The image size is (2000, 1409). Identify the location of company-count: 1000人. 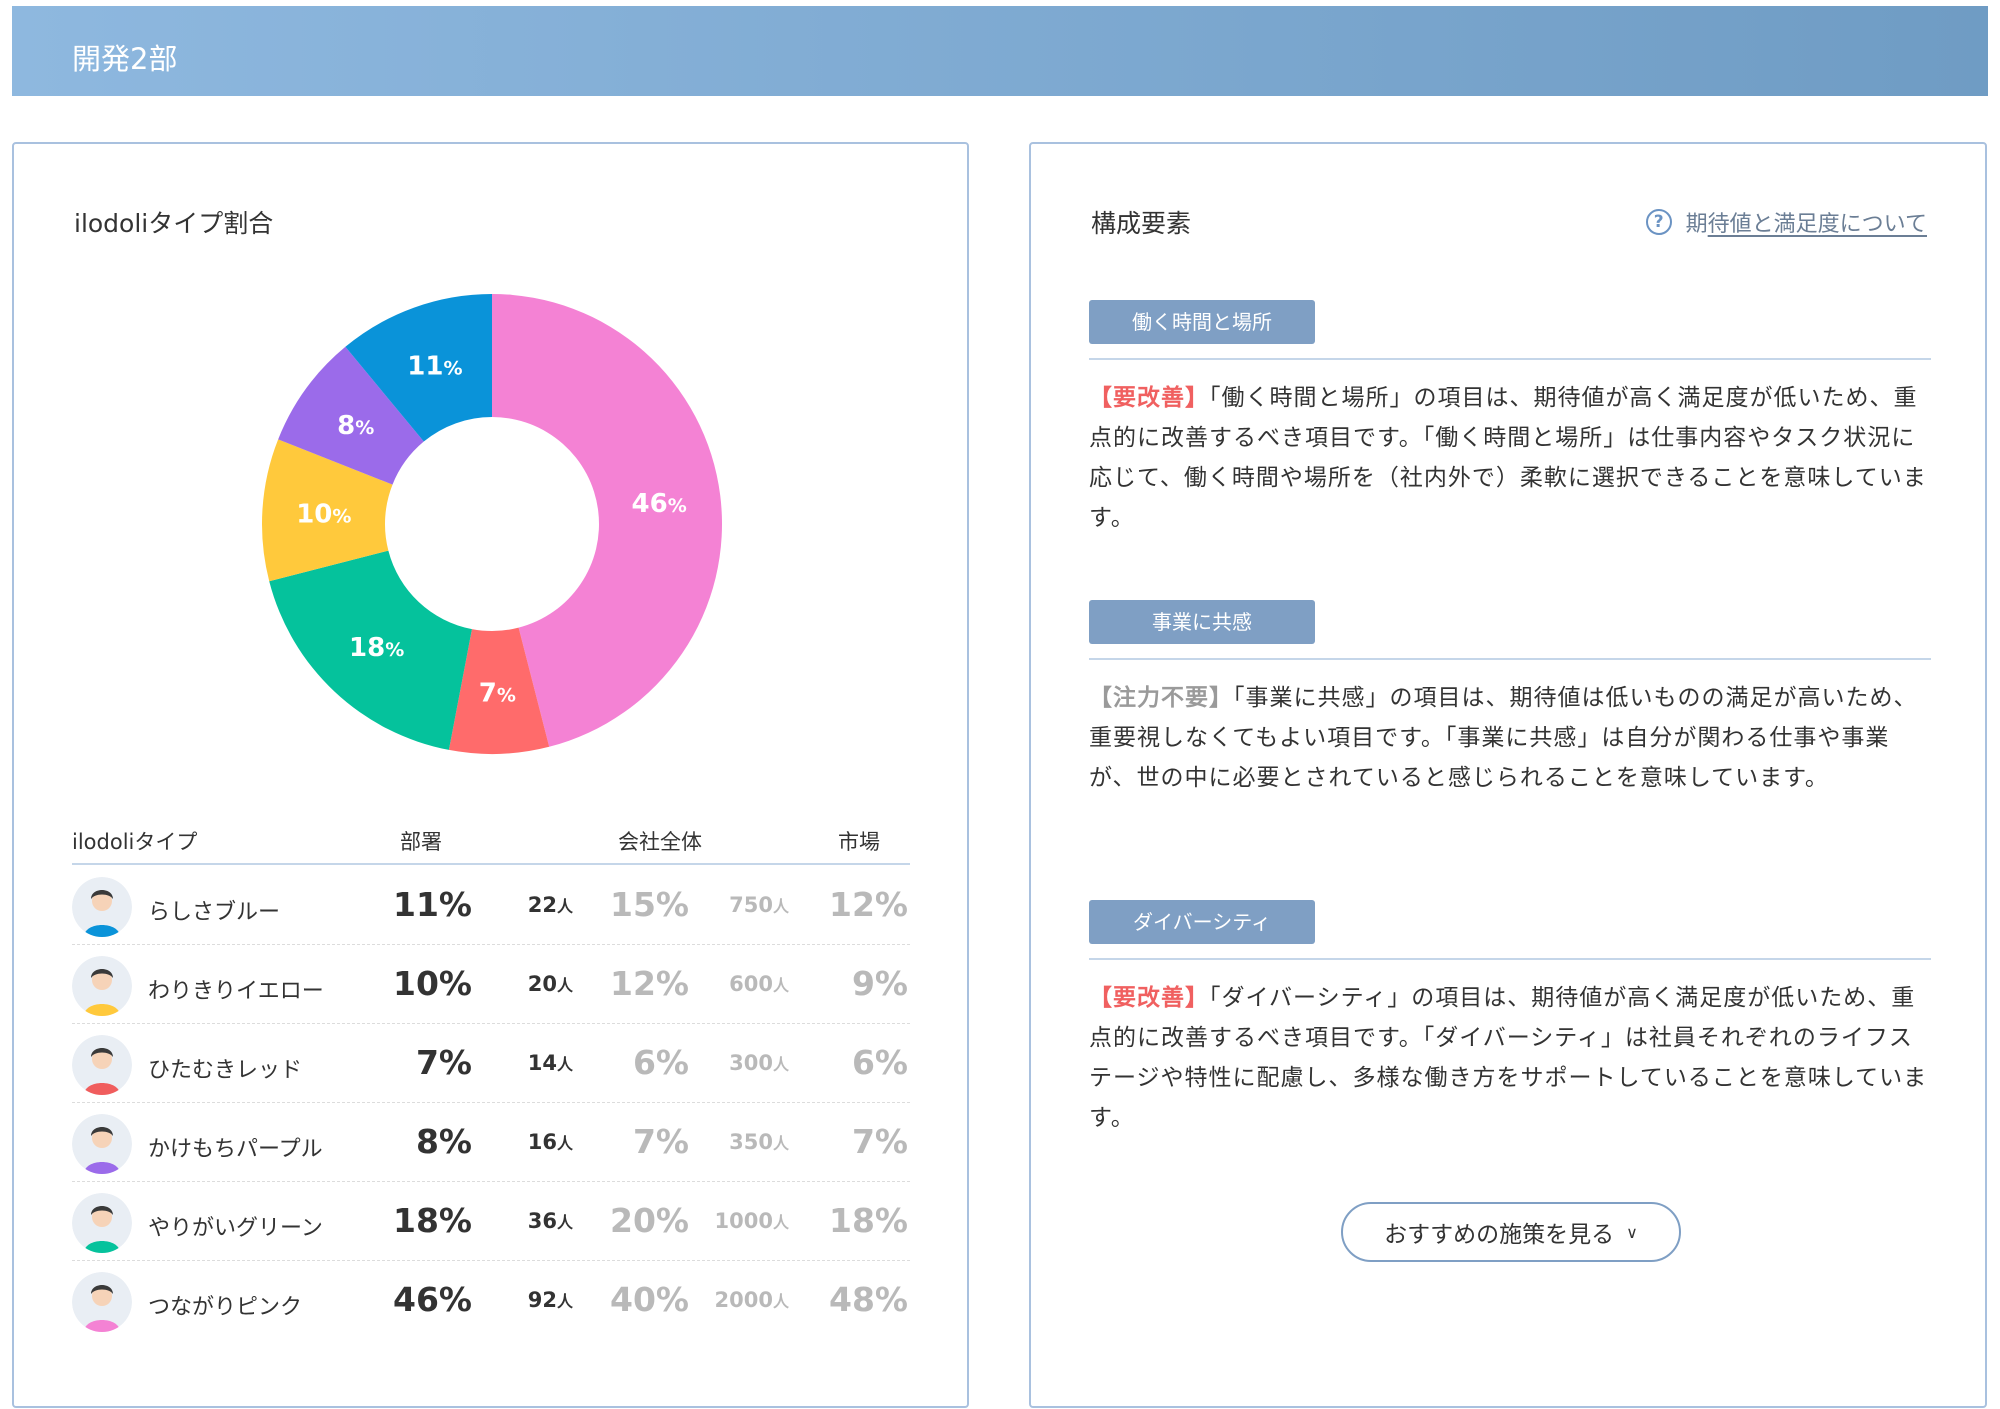
(752, 1221).